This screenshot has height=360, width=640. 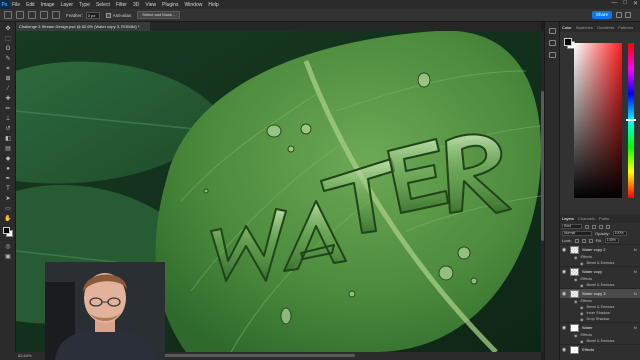 What do you see at coordinates (194, 5) in the screenshot?
I see `menu-window: Window` at bounding box center [194, 5].